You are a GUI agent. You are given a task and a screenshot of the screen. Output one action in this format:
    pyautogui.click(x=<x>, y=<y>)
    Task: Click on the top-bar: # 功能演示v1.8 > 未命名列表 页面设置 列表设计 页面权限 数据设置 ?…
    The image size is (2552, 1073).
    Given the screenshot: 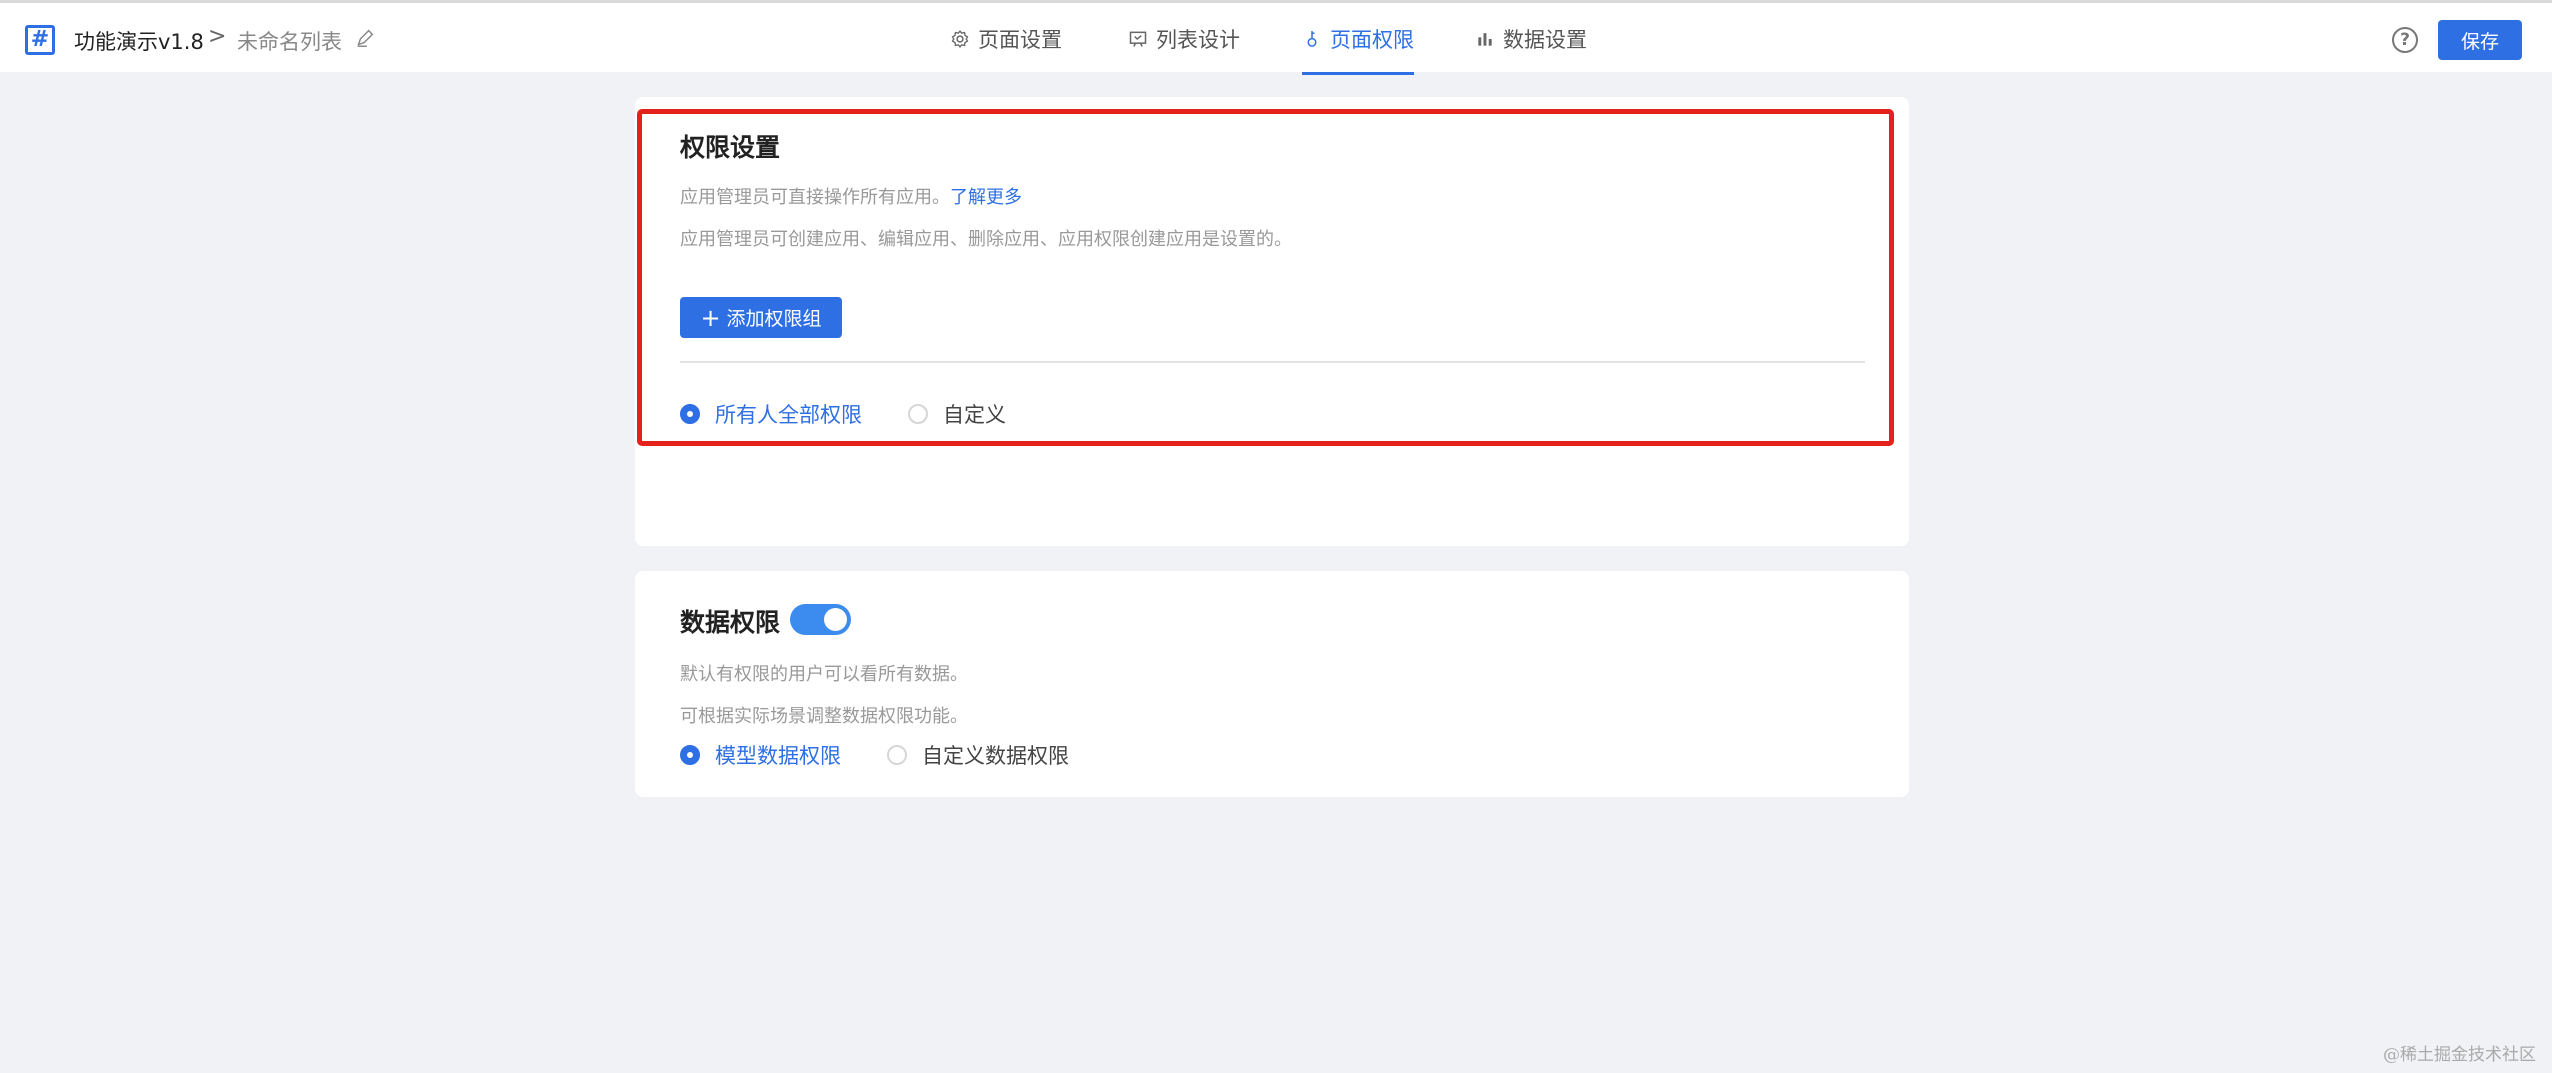 What is the action you would take?
    pyautogui.click(x=1276, y=37)
    